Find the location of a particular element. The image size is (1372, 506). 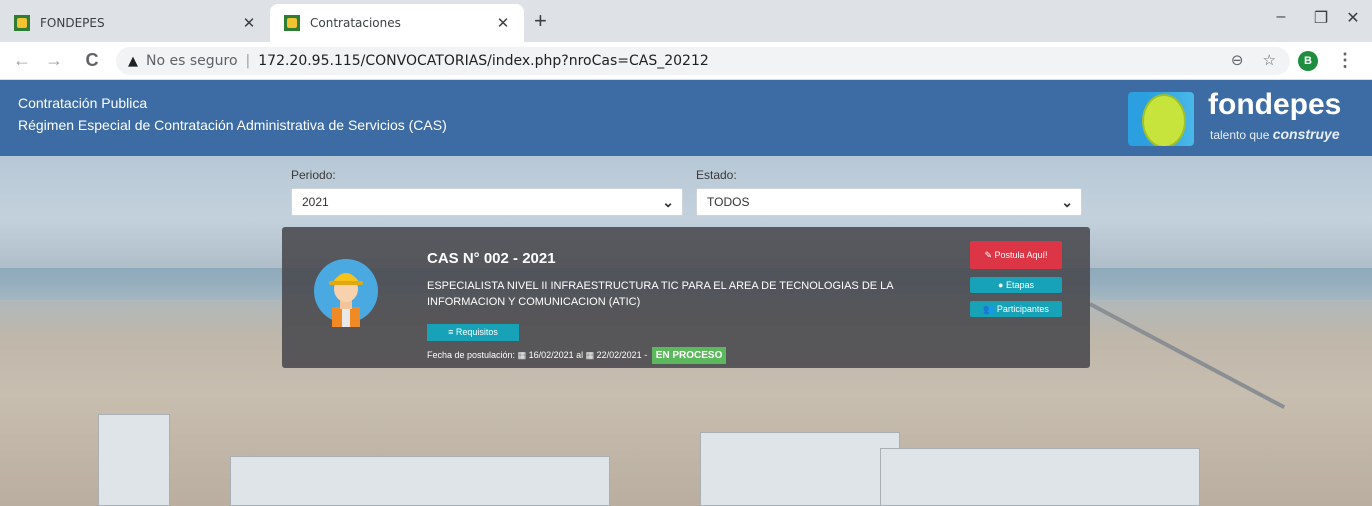

browser-tab-fondepes: FONDEPES ✕ is located at coordinates (135, 23).